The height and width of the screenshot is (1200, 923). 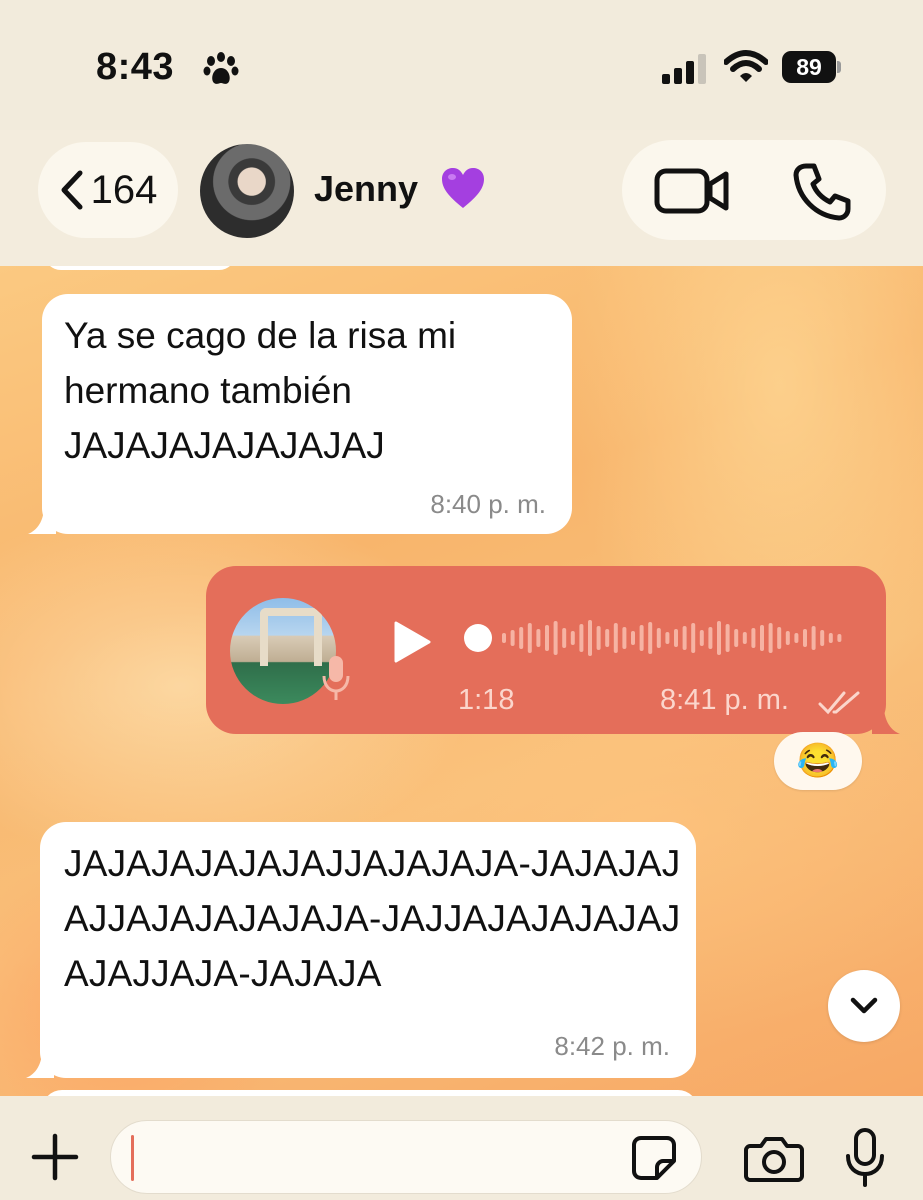 What do you see at coordinates (124, 189) in the screenshot?
I see `unread-count: 164` at bounding box center [124, 189].